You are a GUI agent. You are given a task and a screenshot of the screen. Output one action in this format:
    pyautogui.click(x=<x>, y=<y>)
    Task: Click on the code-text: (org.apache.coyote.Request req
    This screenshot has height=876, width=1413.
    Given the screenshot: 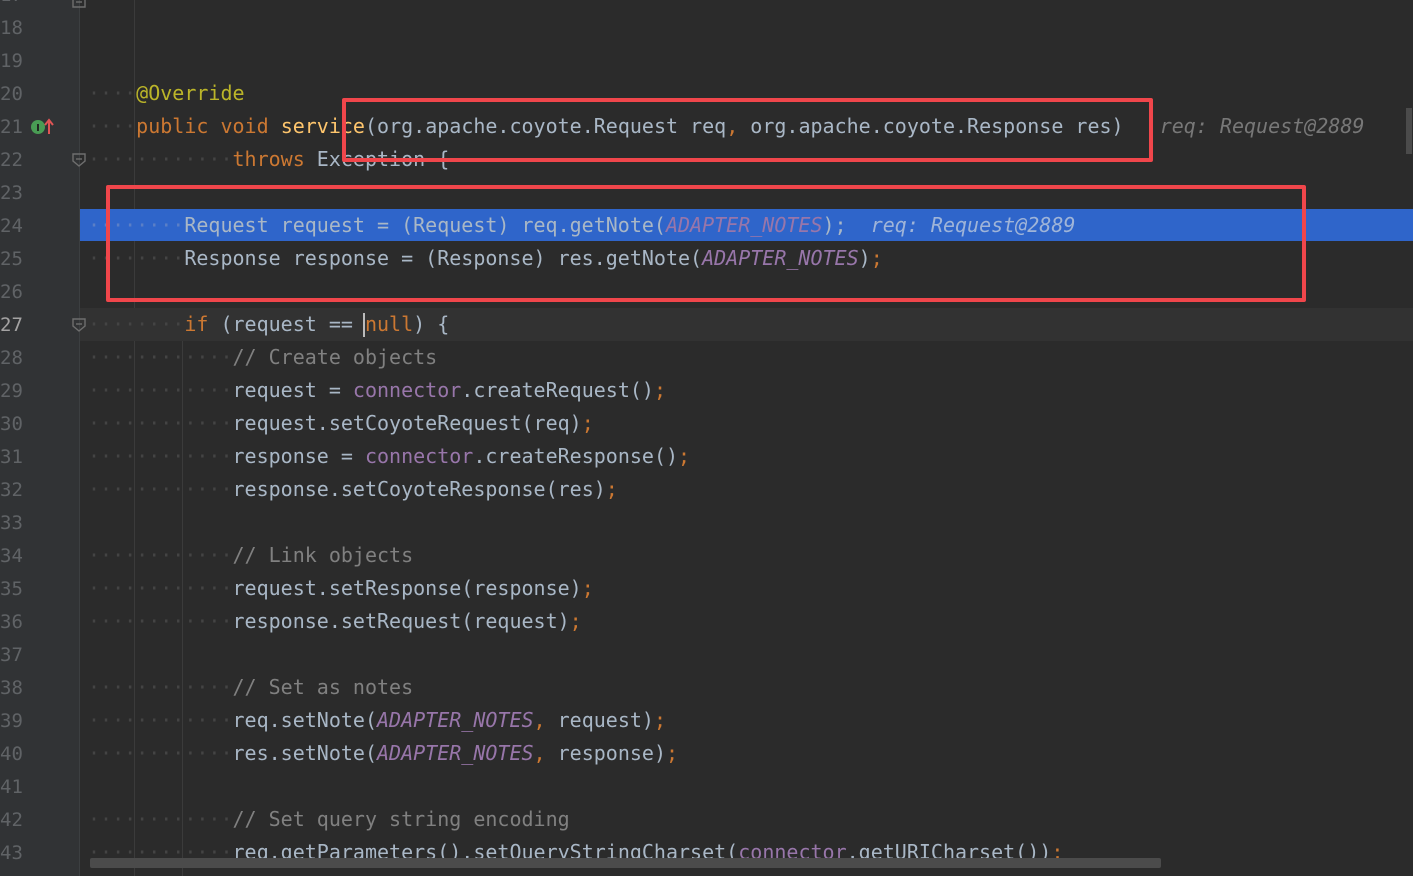 What is the action you would take?
    pyautogui.click(x=545, y=126)
    